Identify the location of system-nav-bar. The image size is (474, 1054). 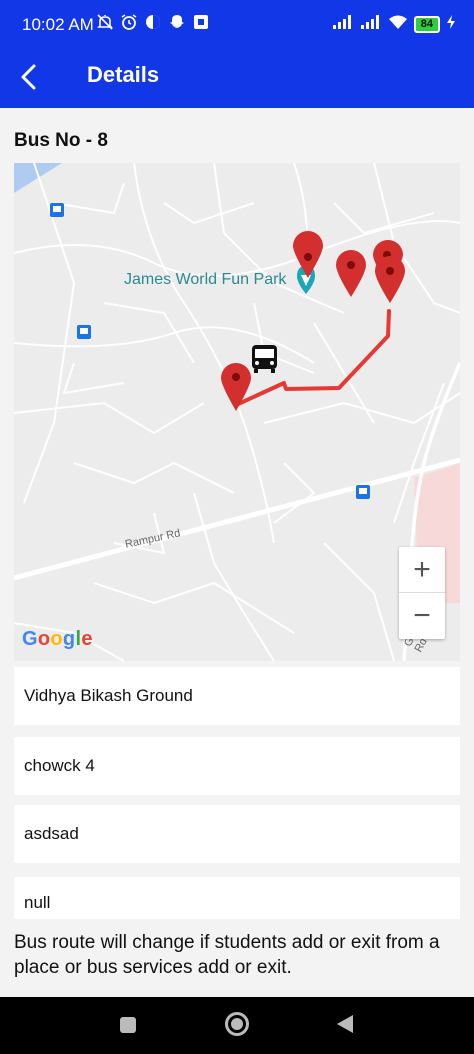
(237, 1025).